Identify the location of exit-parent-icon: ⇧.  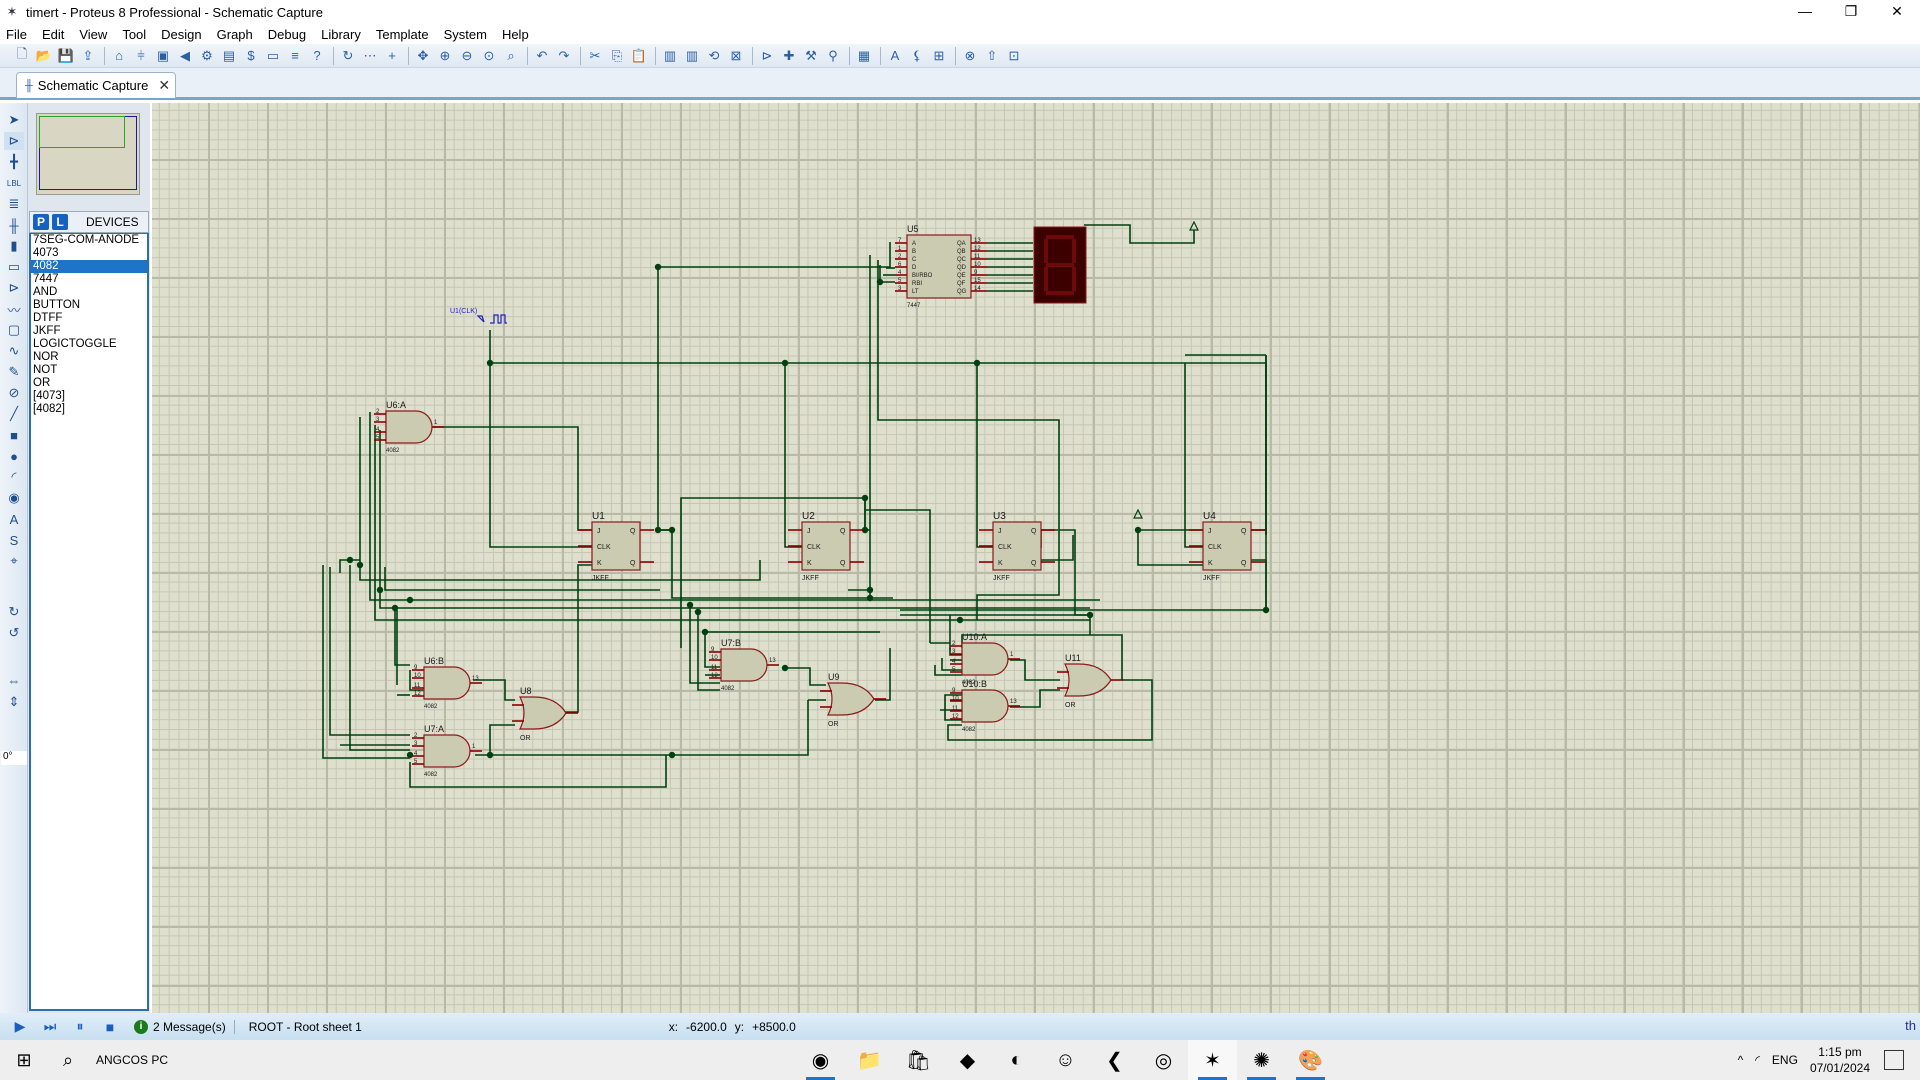
(992, 56).